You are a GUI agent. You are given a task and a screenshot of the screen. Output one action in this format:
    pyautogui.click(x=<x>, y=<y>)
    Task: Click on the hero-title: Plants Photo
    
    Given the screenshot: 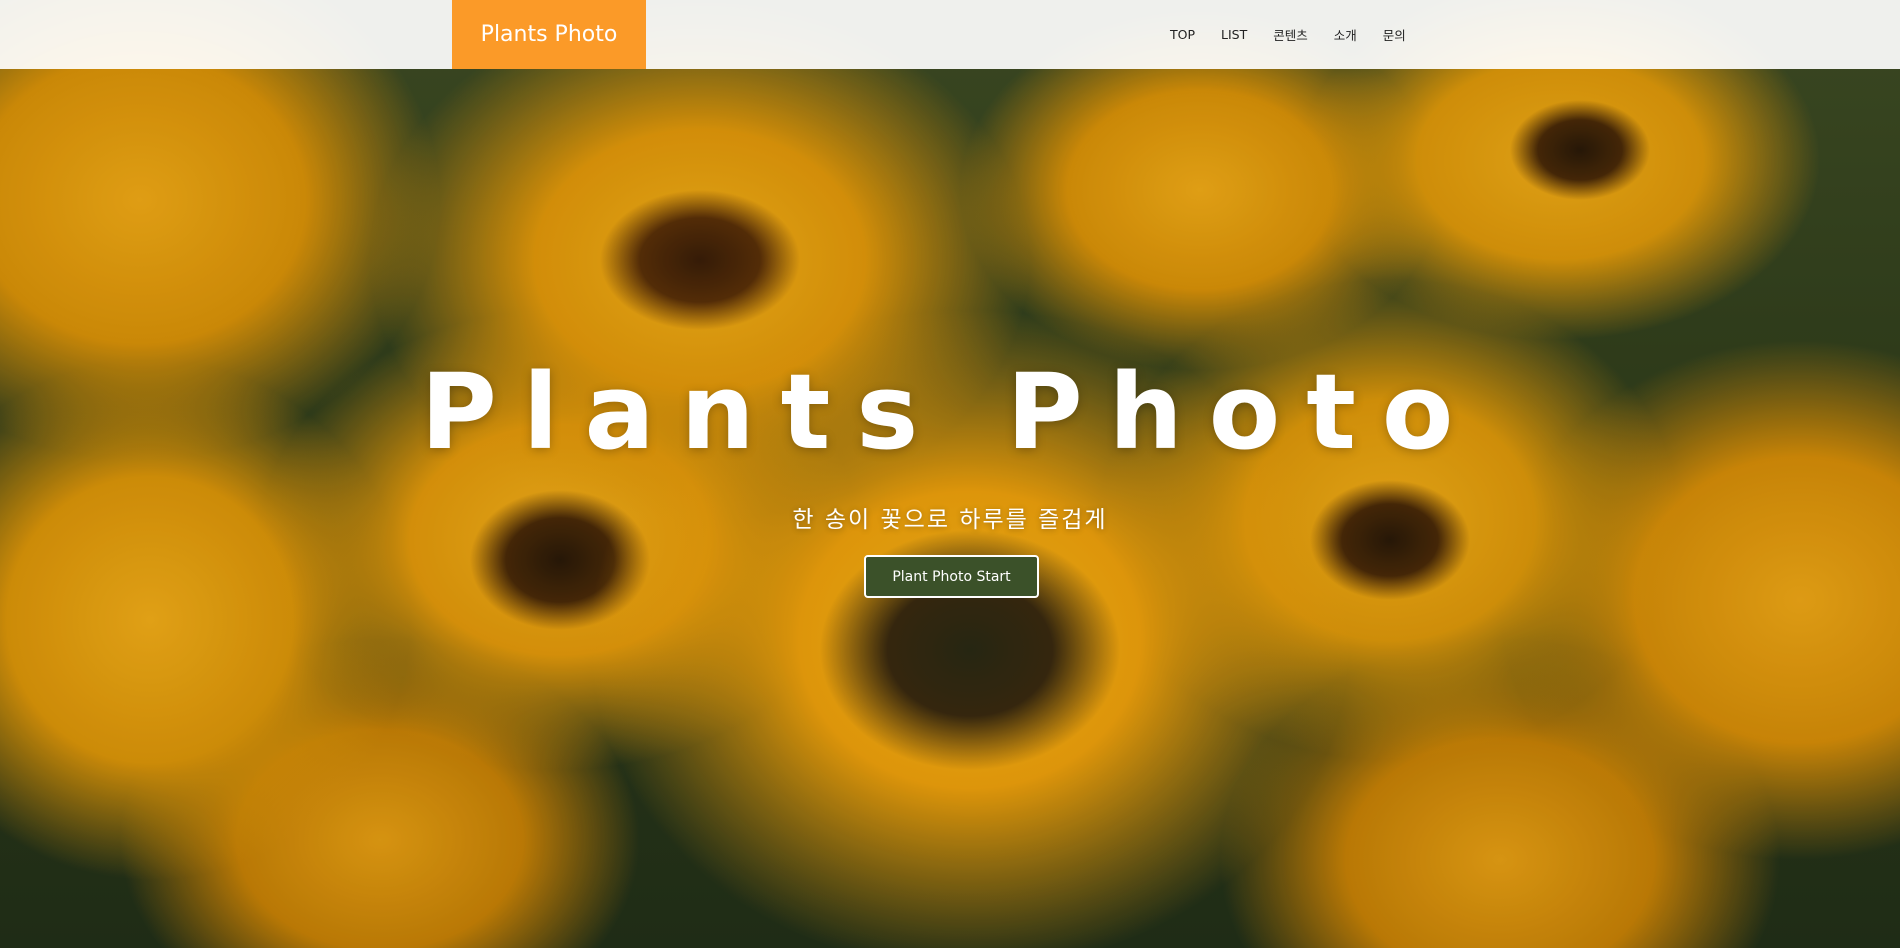 What is the action you would take?
    pyautogui.click(x=950, y=412)
    